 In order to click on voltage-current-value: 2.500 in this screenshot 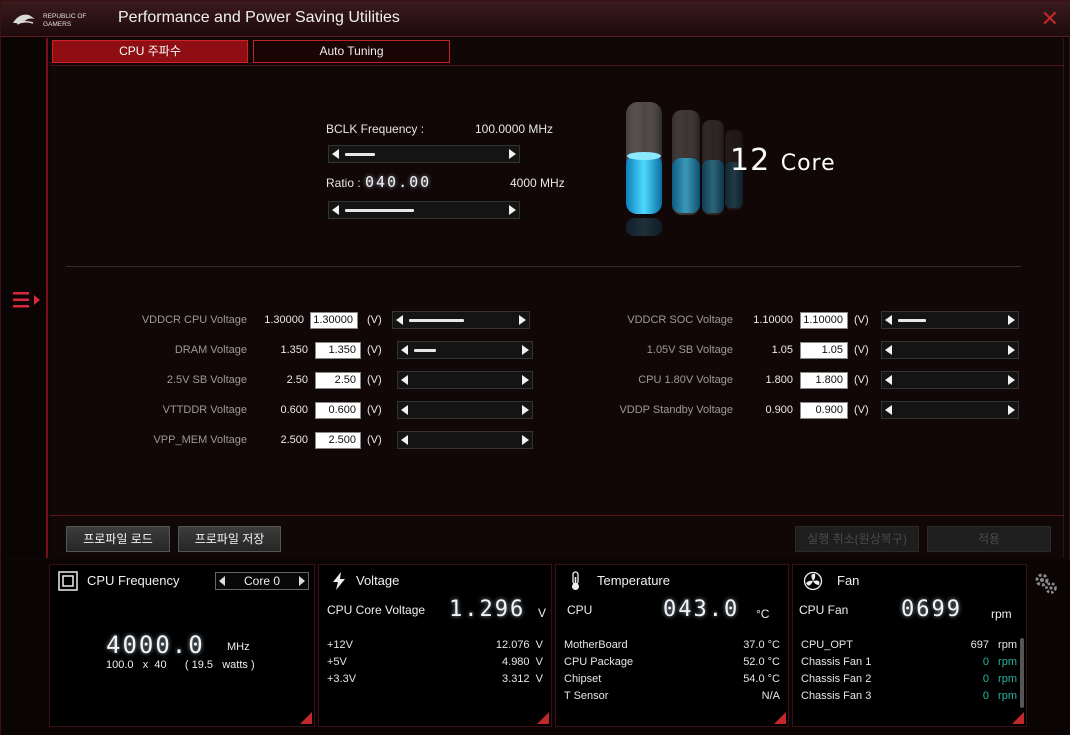, I will do `click(294, 440)`.